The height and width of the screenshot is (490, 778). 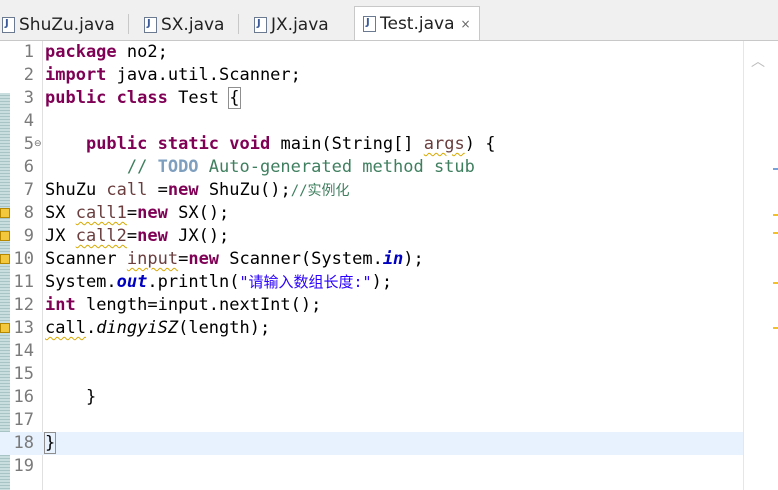 I want to click on fold-collapse-icon: ⊖, so click(x=38, y=144).